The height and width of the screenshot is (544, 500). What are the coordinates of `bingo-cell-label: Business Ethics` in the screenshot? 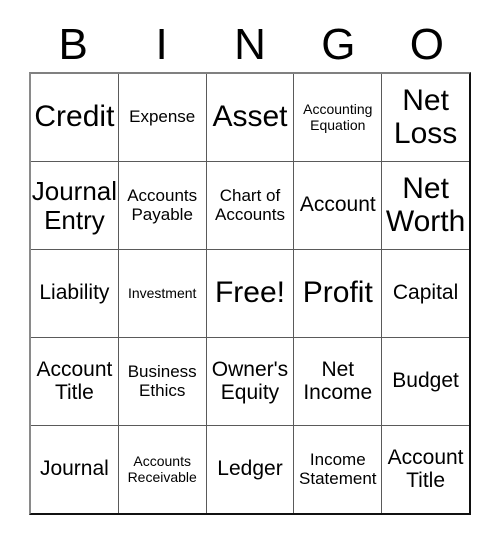 It's located at (162, 381).